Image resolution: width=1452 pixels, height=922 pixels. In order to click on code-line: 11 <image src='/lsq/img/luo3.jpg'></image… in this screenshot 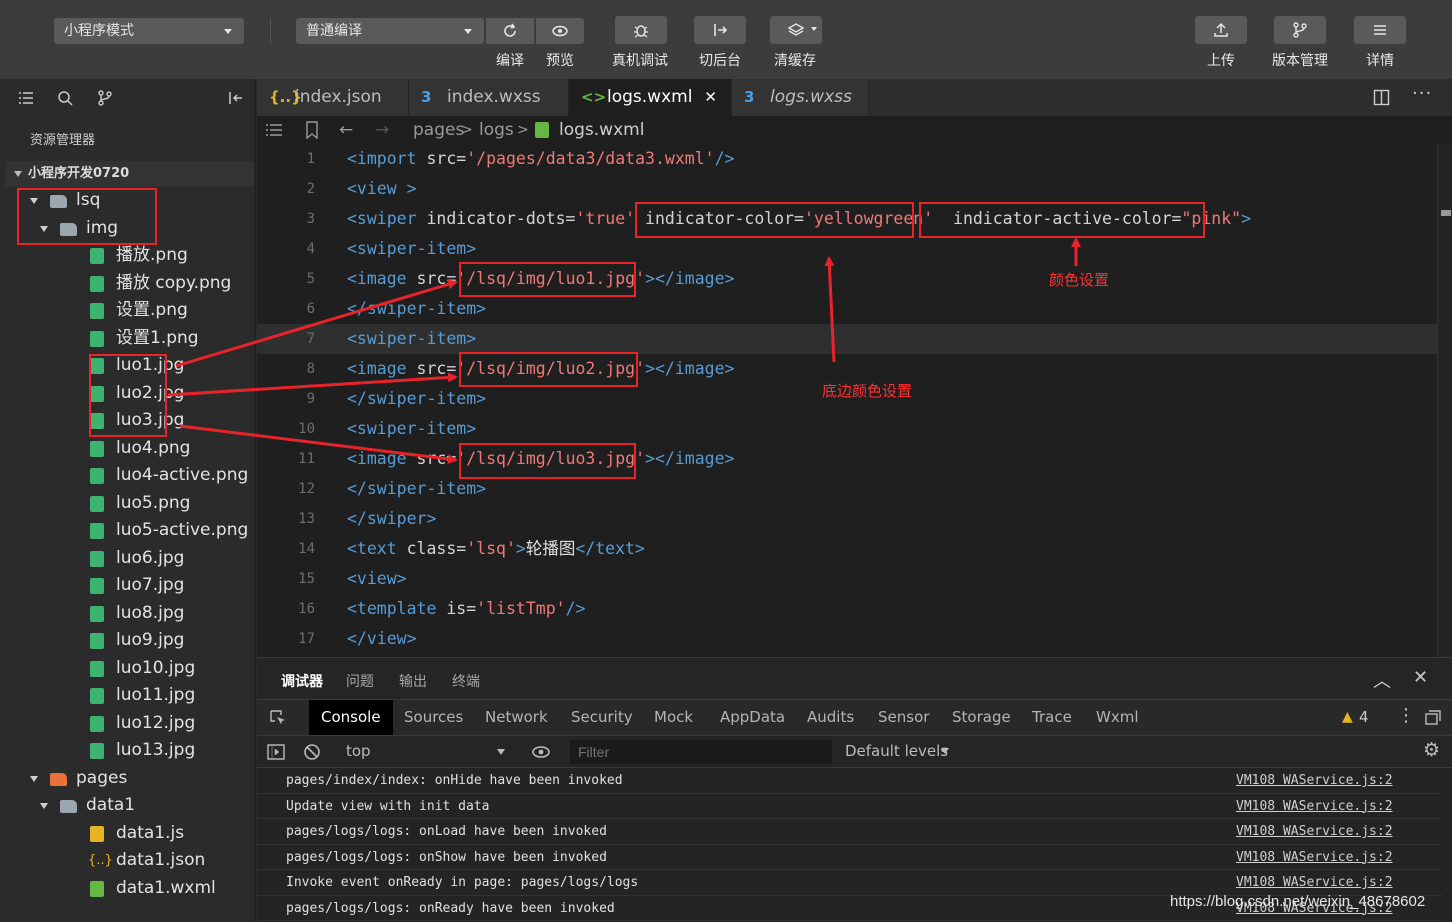, I will do `click(847, 459)`.